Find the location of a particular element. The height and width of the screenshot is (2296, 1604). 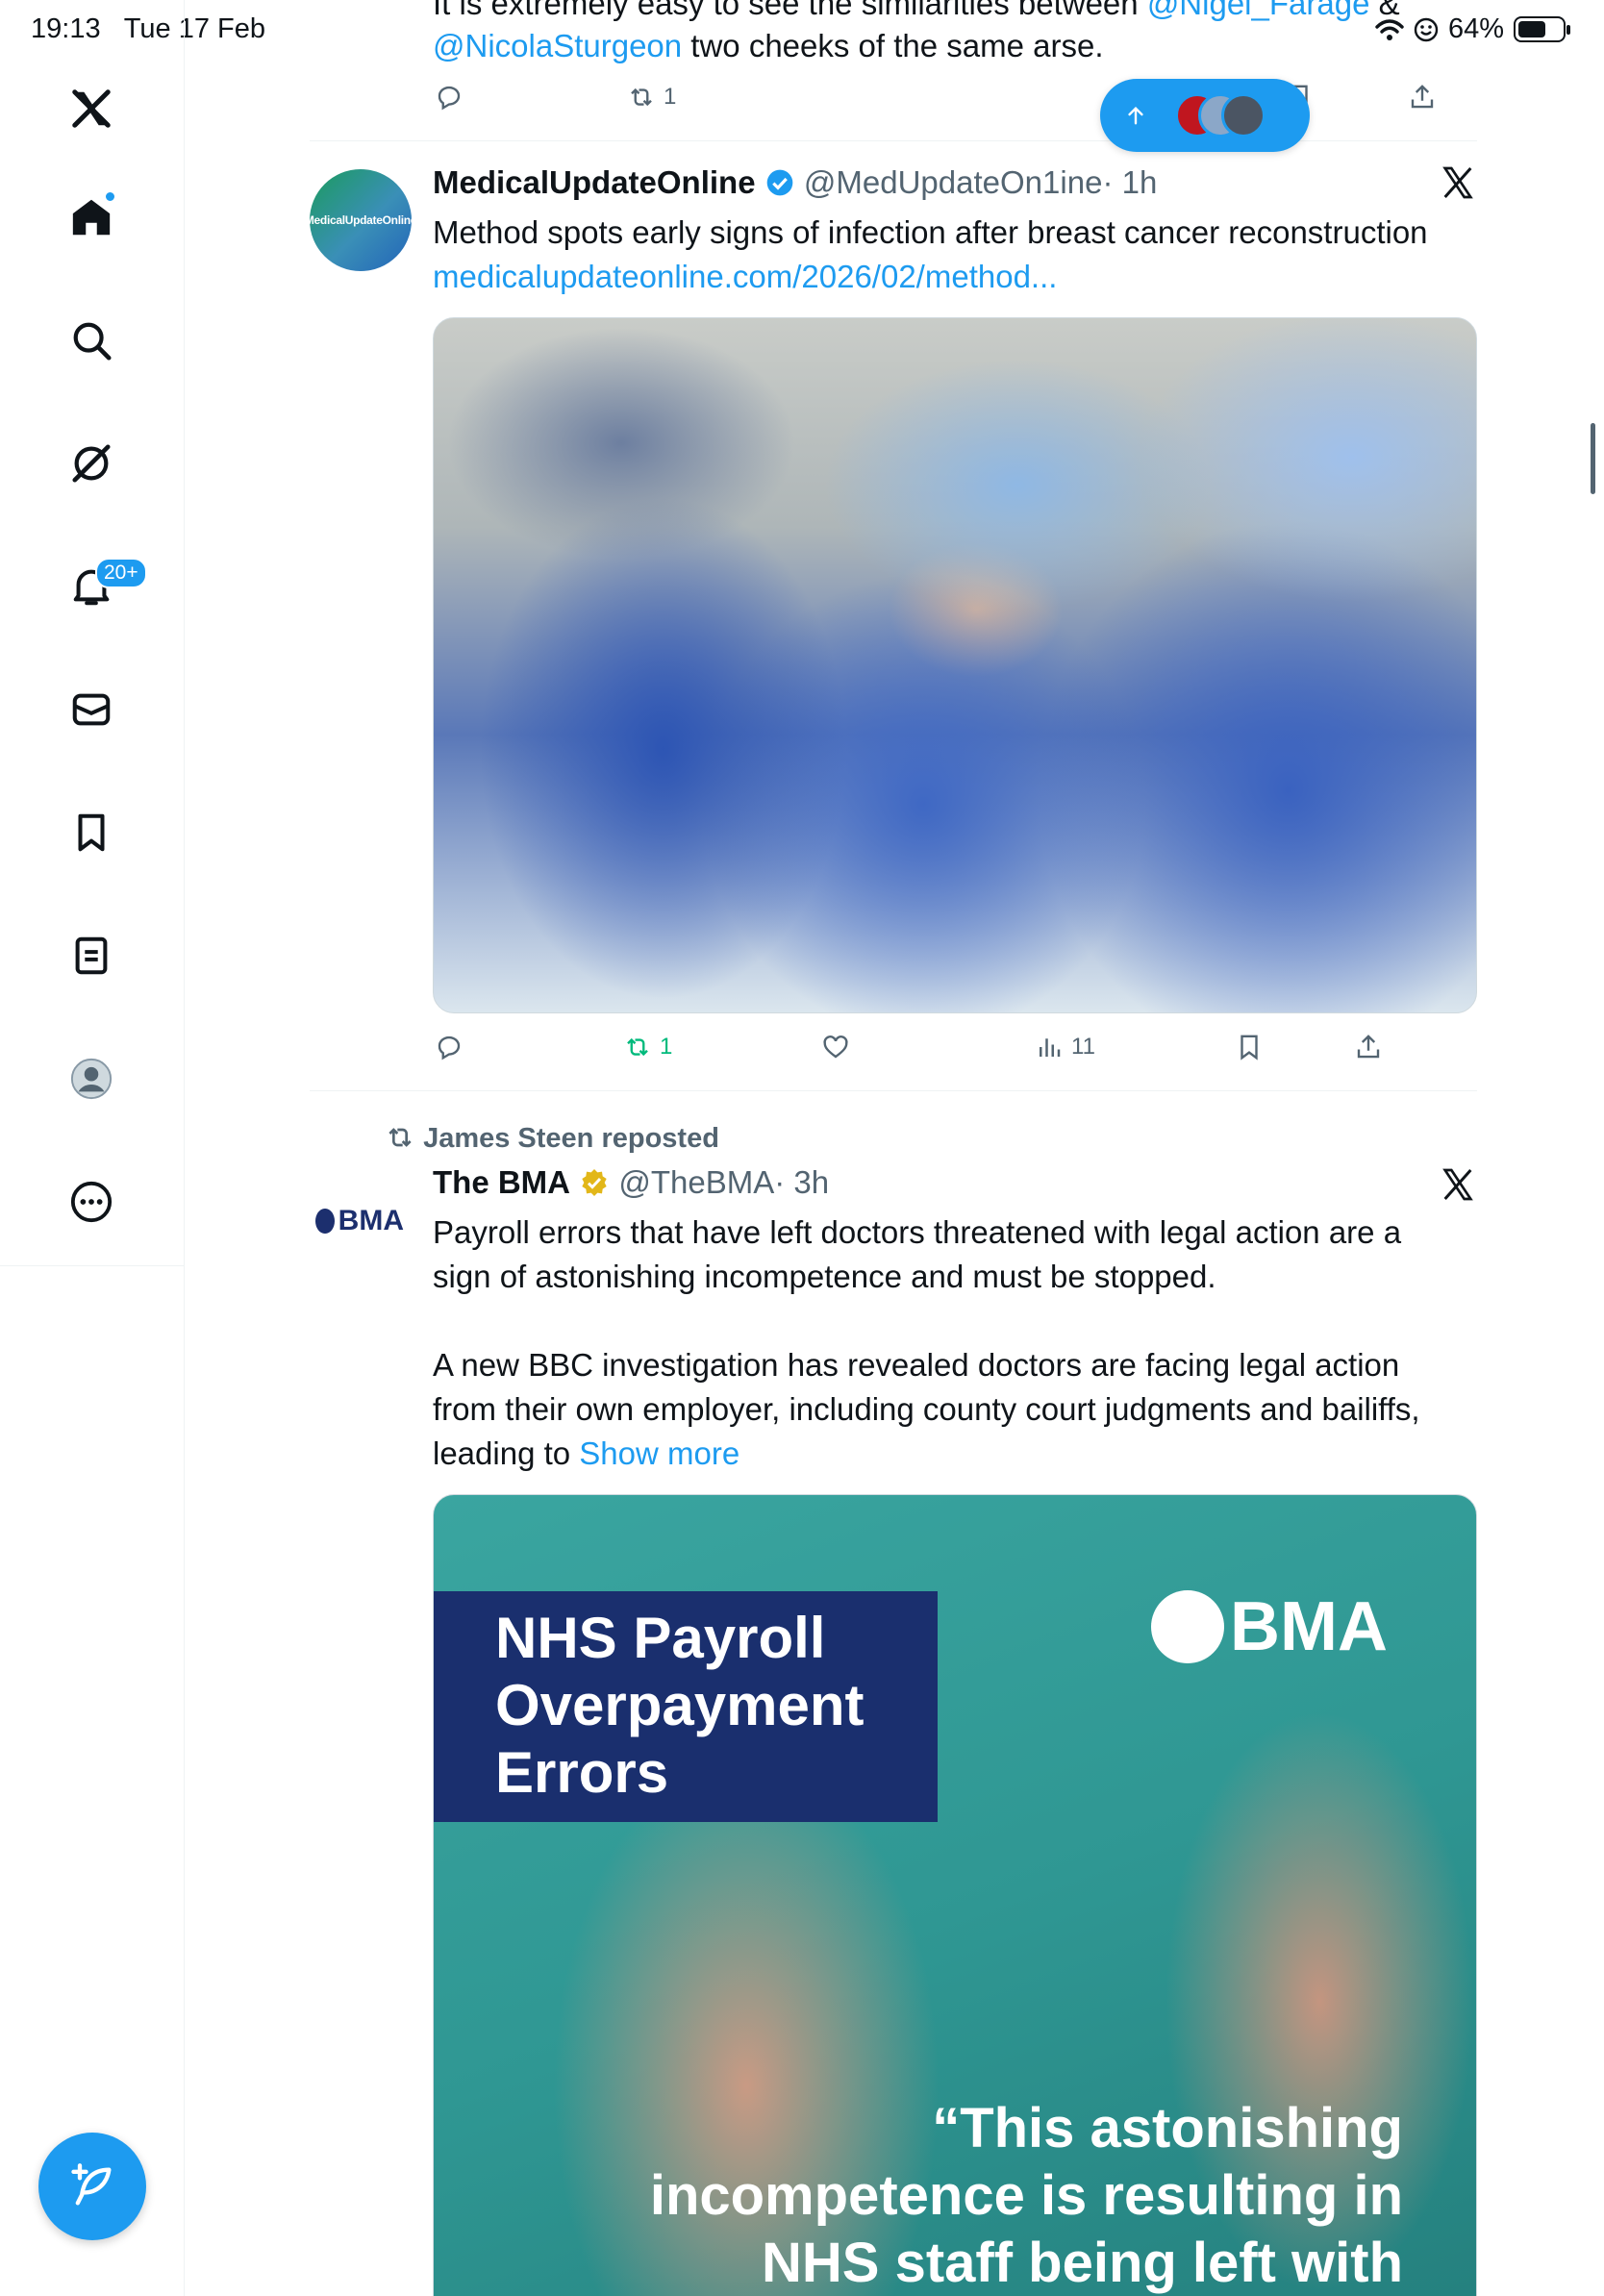

show-more-link: Show more is located at coordinates (659, 1453).